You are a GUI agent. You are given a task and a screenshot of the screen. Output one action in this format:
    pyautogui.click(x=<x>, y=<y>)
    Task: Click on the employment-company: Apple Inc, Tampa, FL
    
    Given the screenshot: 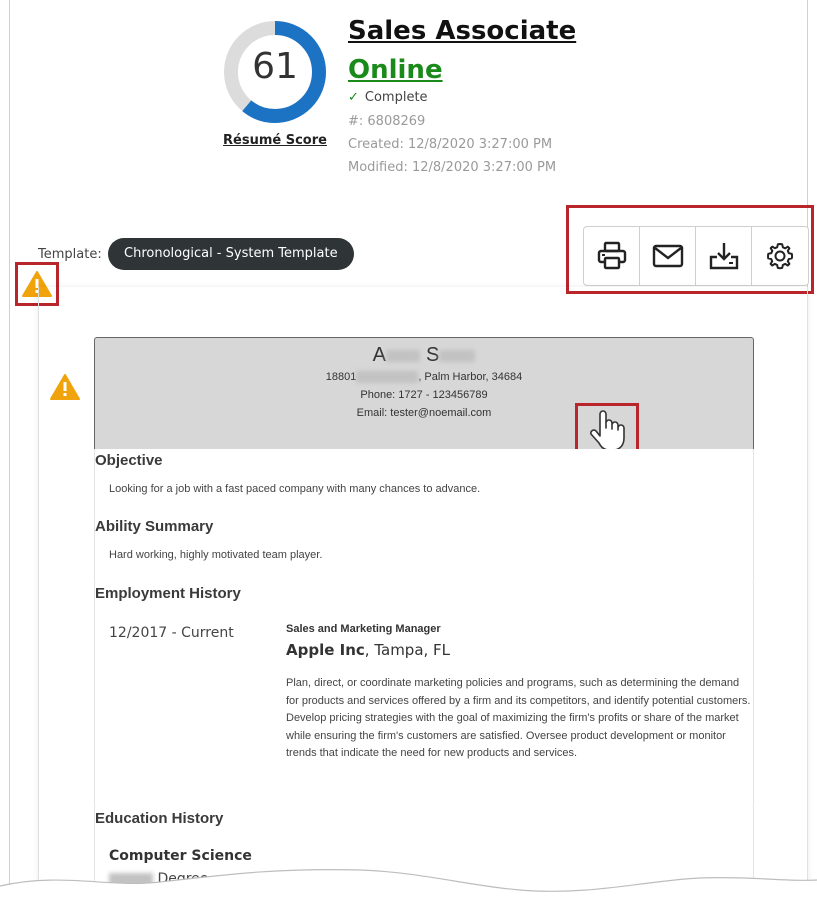 What is the action you would take?
    pyautogui.click(x=368, y=650)
    